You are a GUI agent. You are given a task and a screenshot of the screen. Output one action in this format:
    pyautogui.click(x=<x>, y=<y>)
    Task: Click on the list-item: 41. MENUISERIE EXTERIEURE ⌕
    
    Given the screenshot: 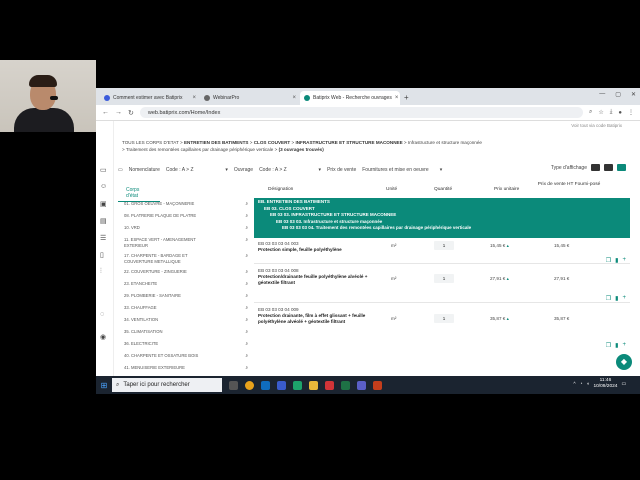 What is the action you would take?
    pyautogui.click(x=186, y=368)
    